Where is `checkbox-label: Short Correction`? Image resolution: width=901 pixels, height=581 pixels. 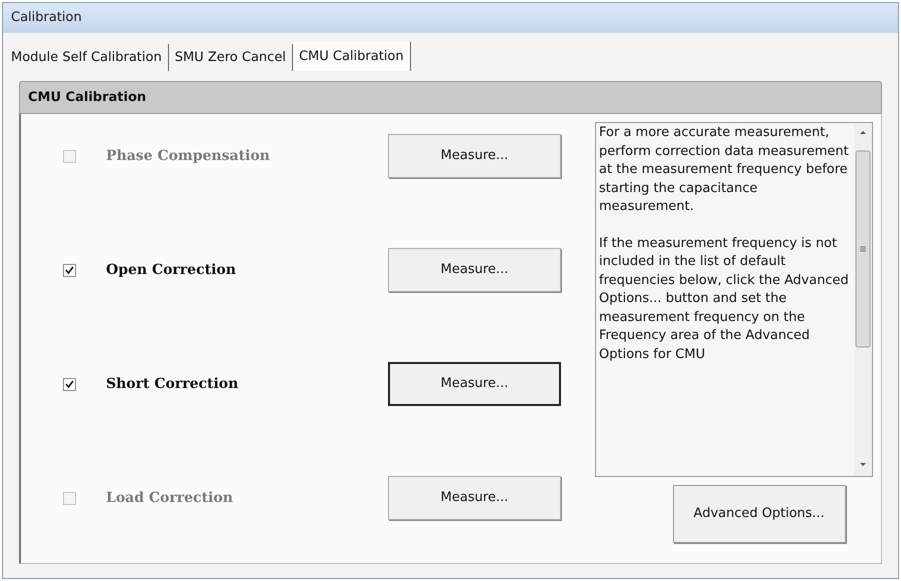
checkbox-label: Short Correction is located at coordinates (173, 384).